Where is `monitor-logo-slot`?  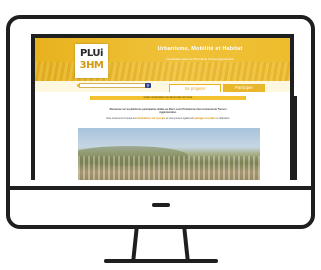 monitor-logo-slot is located at coordinates (161, 205).